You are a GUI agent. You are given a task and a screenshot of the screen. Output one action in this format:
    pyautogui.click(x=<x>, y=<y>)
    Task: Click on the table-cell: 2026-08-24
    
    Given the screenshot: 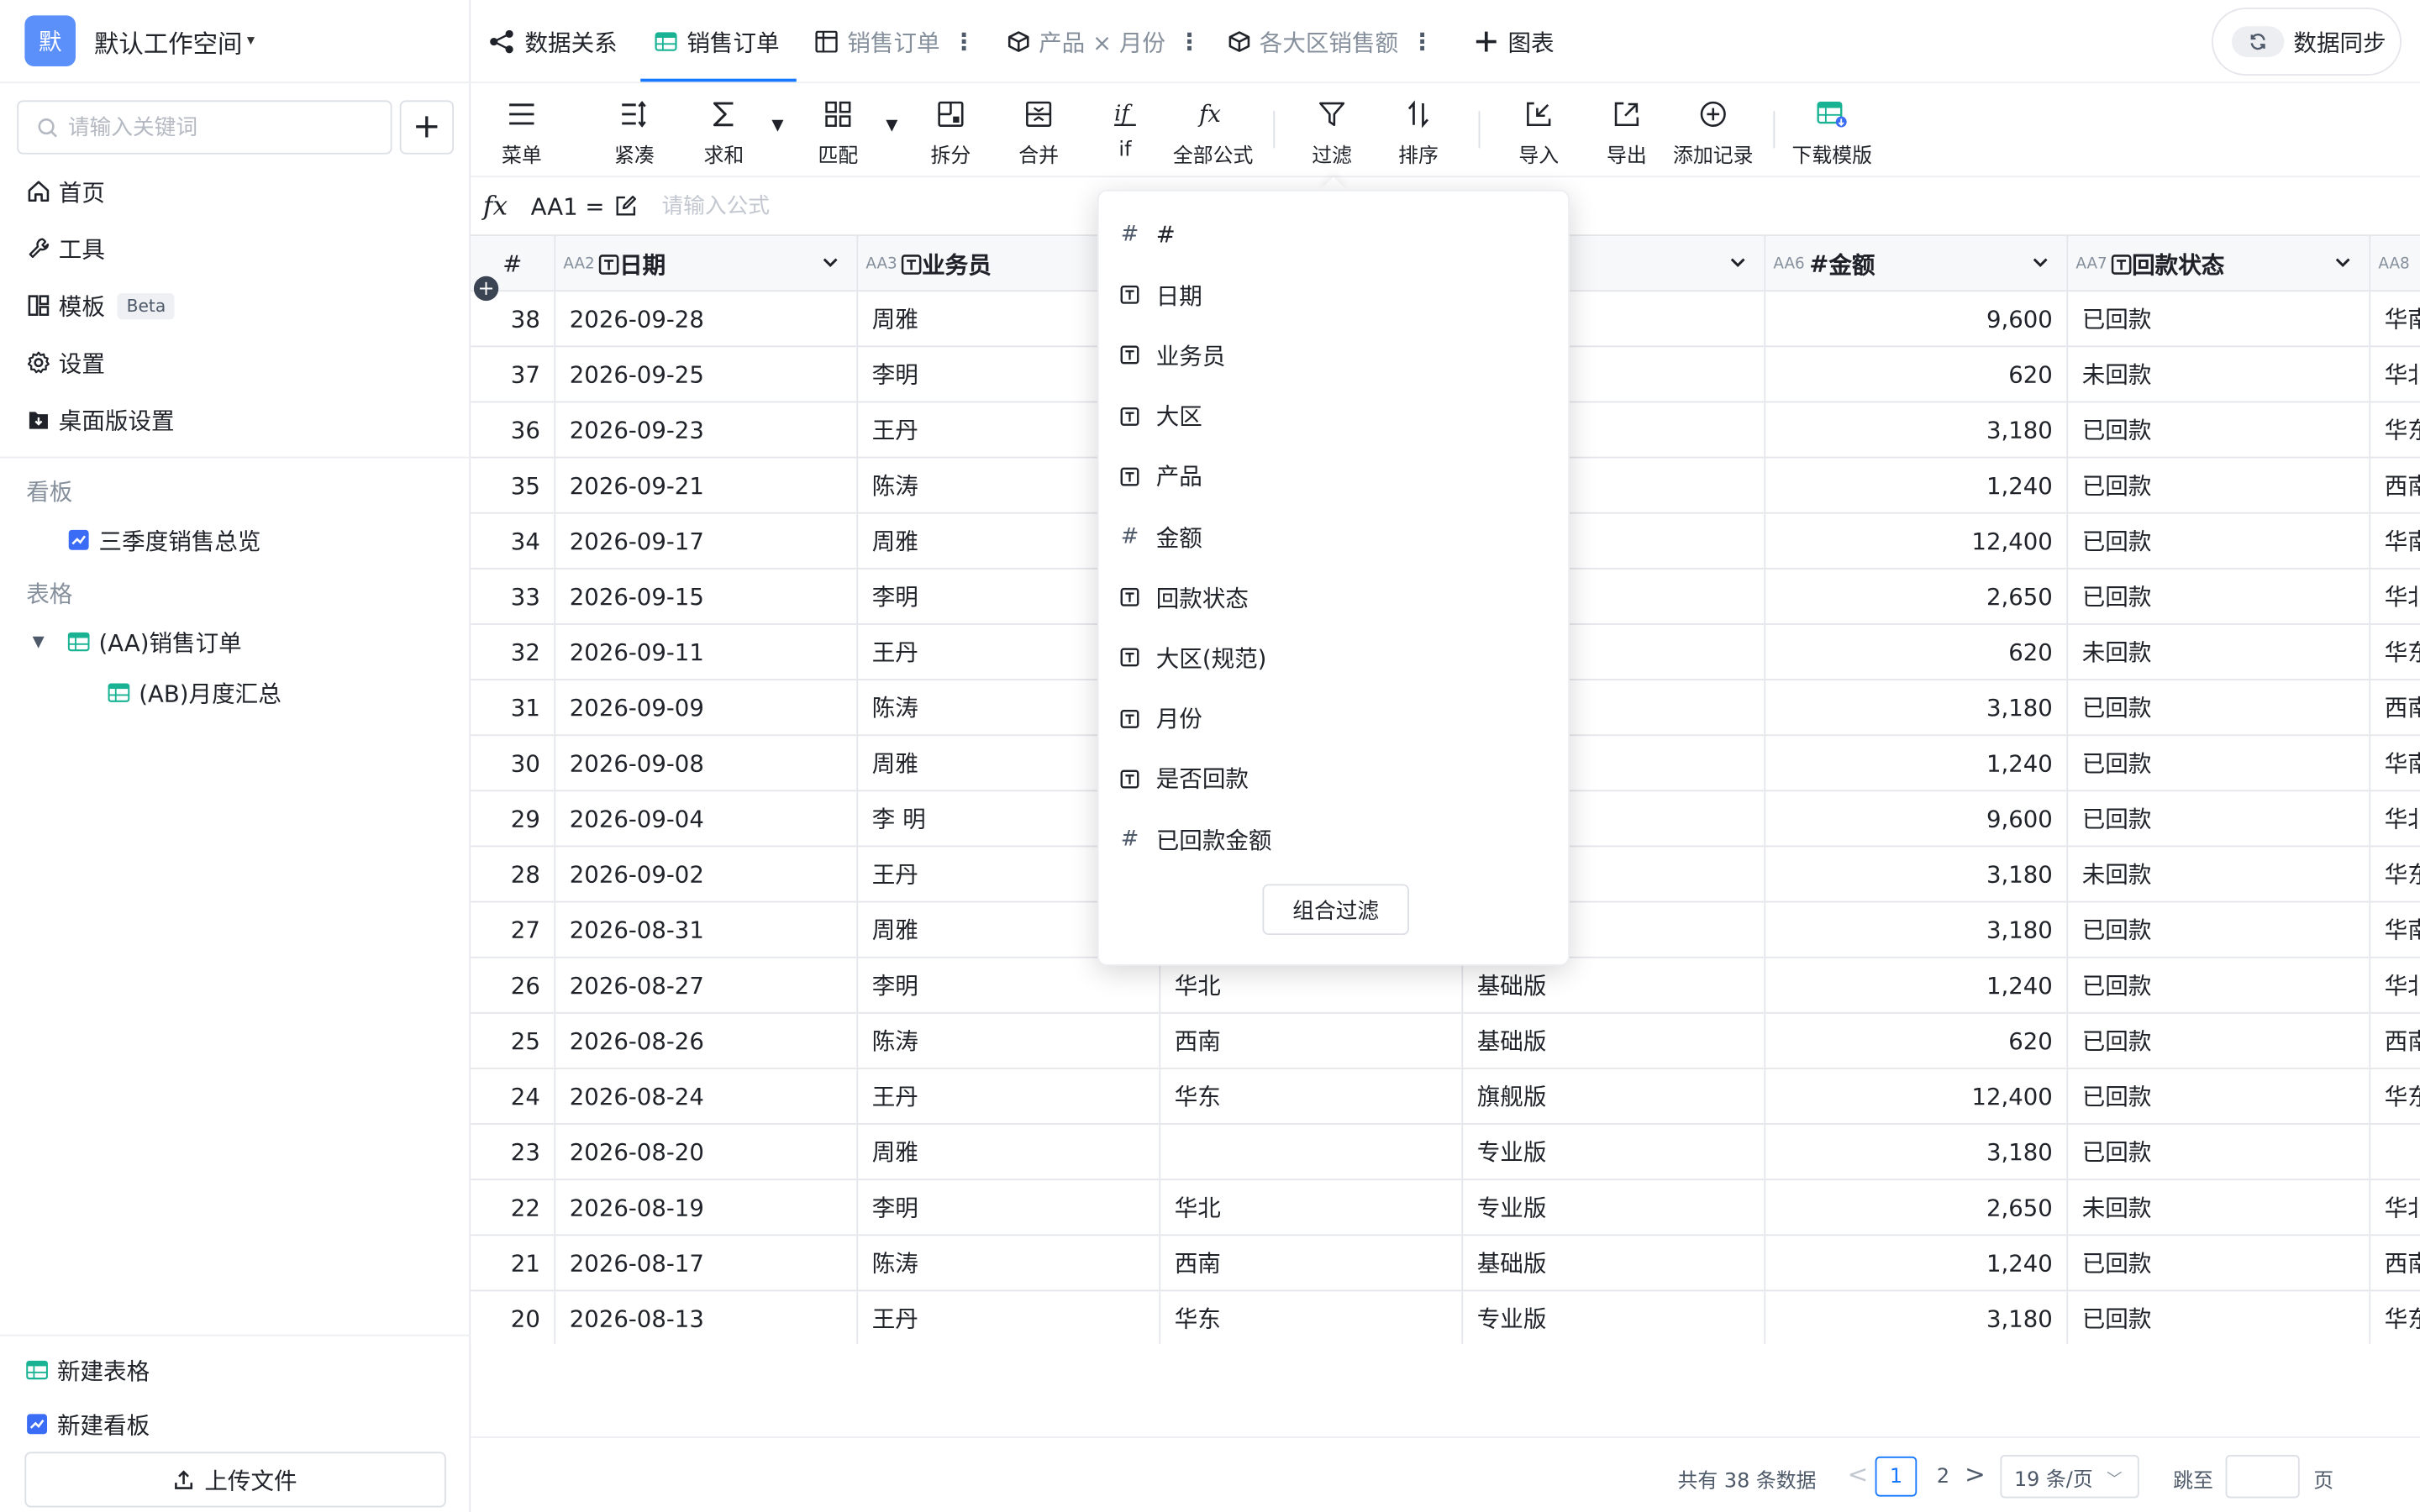 What is the action you would take?
    pyautogui.click(x=707, y=1096)
    